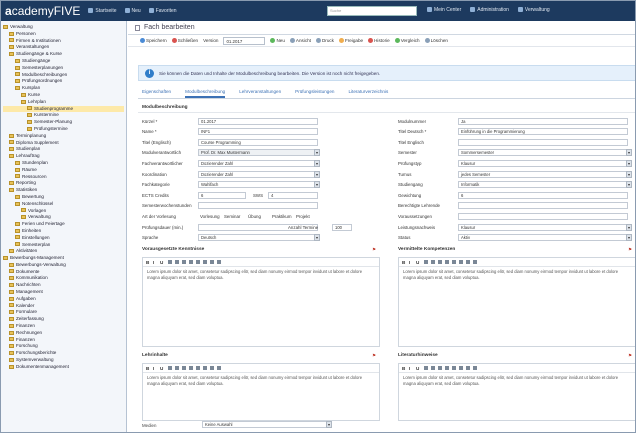 This screenshot has height=433, width=636. Describe the element at coordinates (63, 122) in the screenshot. I see `sidebar-item: Semester-Planung` at that location.